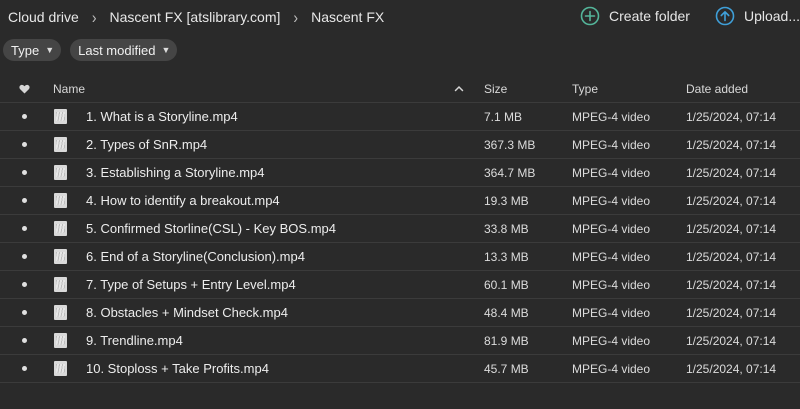  What do you see at coordinates (510, 144) in the screenshot?
I see `file-size: 367.3 MB` at bounding box center [510, 144].